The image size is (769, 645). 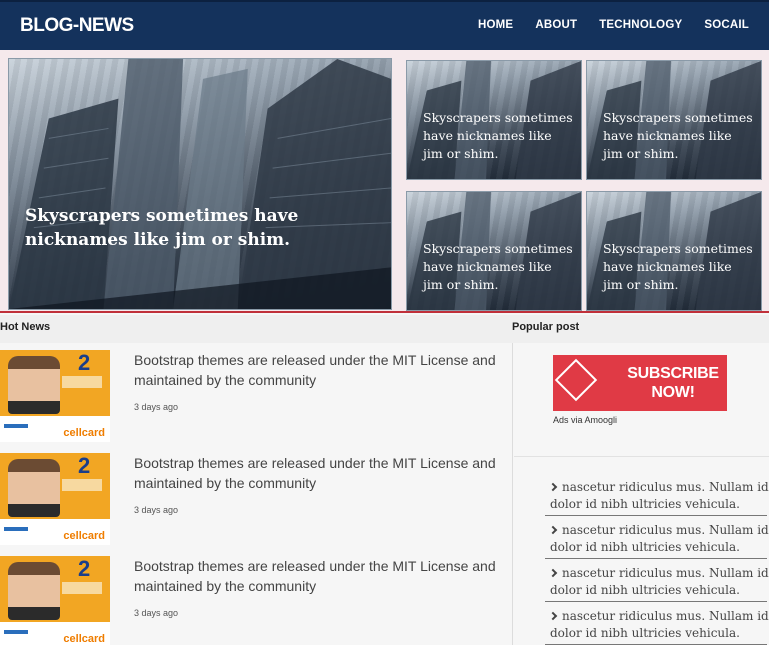 What do you see at coordinates (495, 25) in the screenshot?
I see `nav-home: HOME` at bounding box center [495, 25].